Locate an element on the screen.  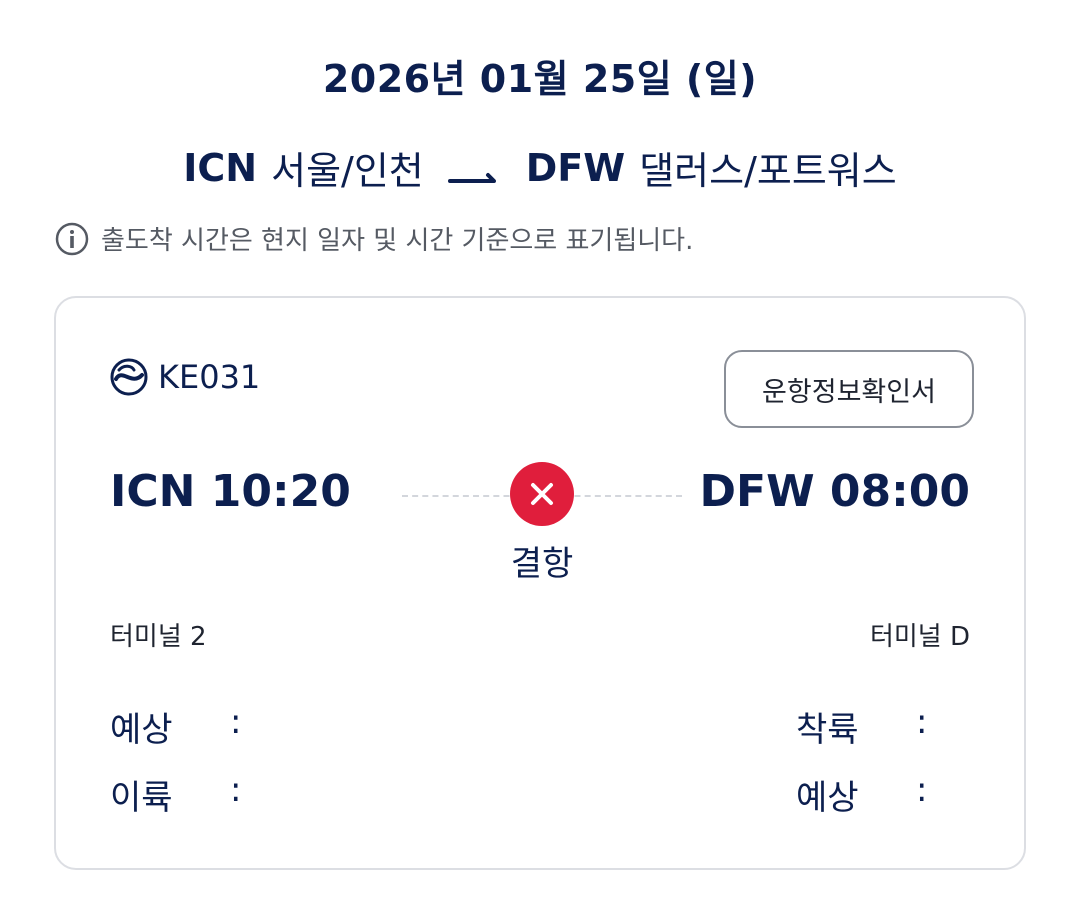
flight-status-text: 결항 is located at coordinates (542, 564).